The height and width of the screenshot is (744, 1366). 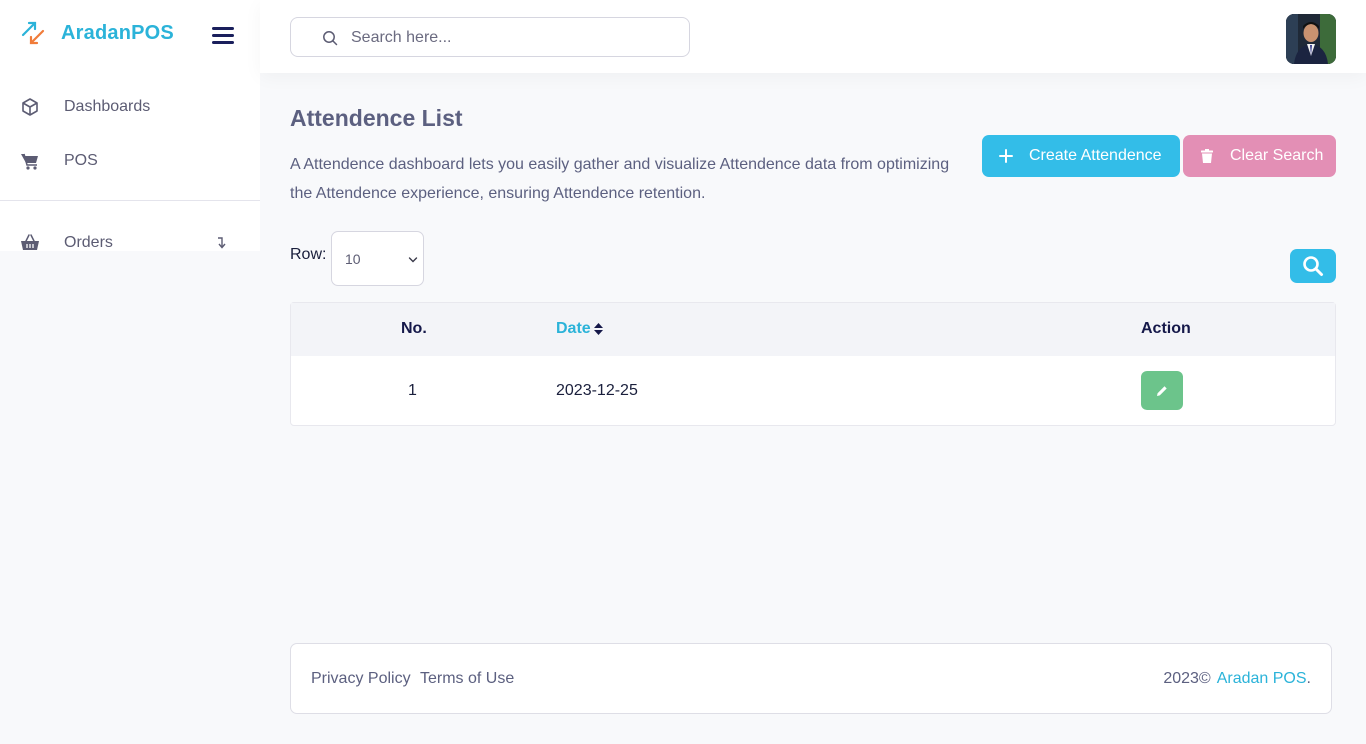 I want to click on sort-icon, so click(x=598, y=329).